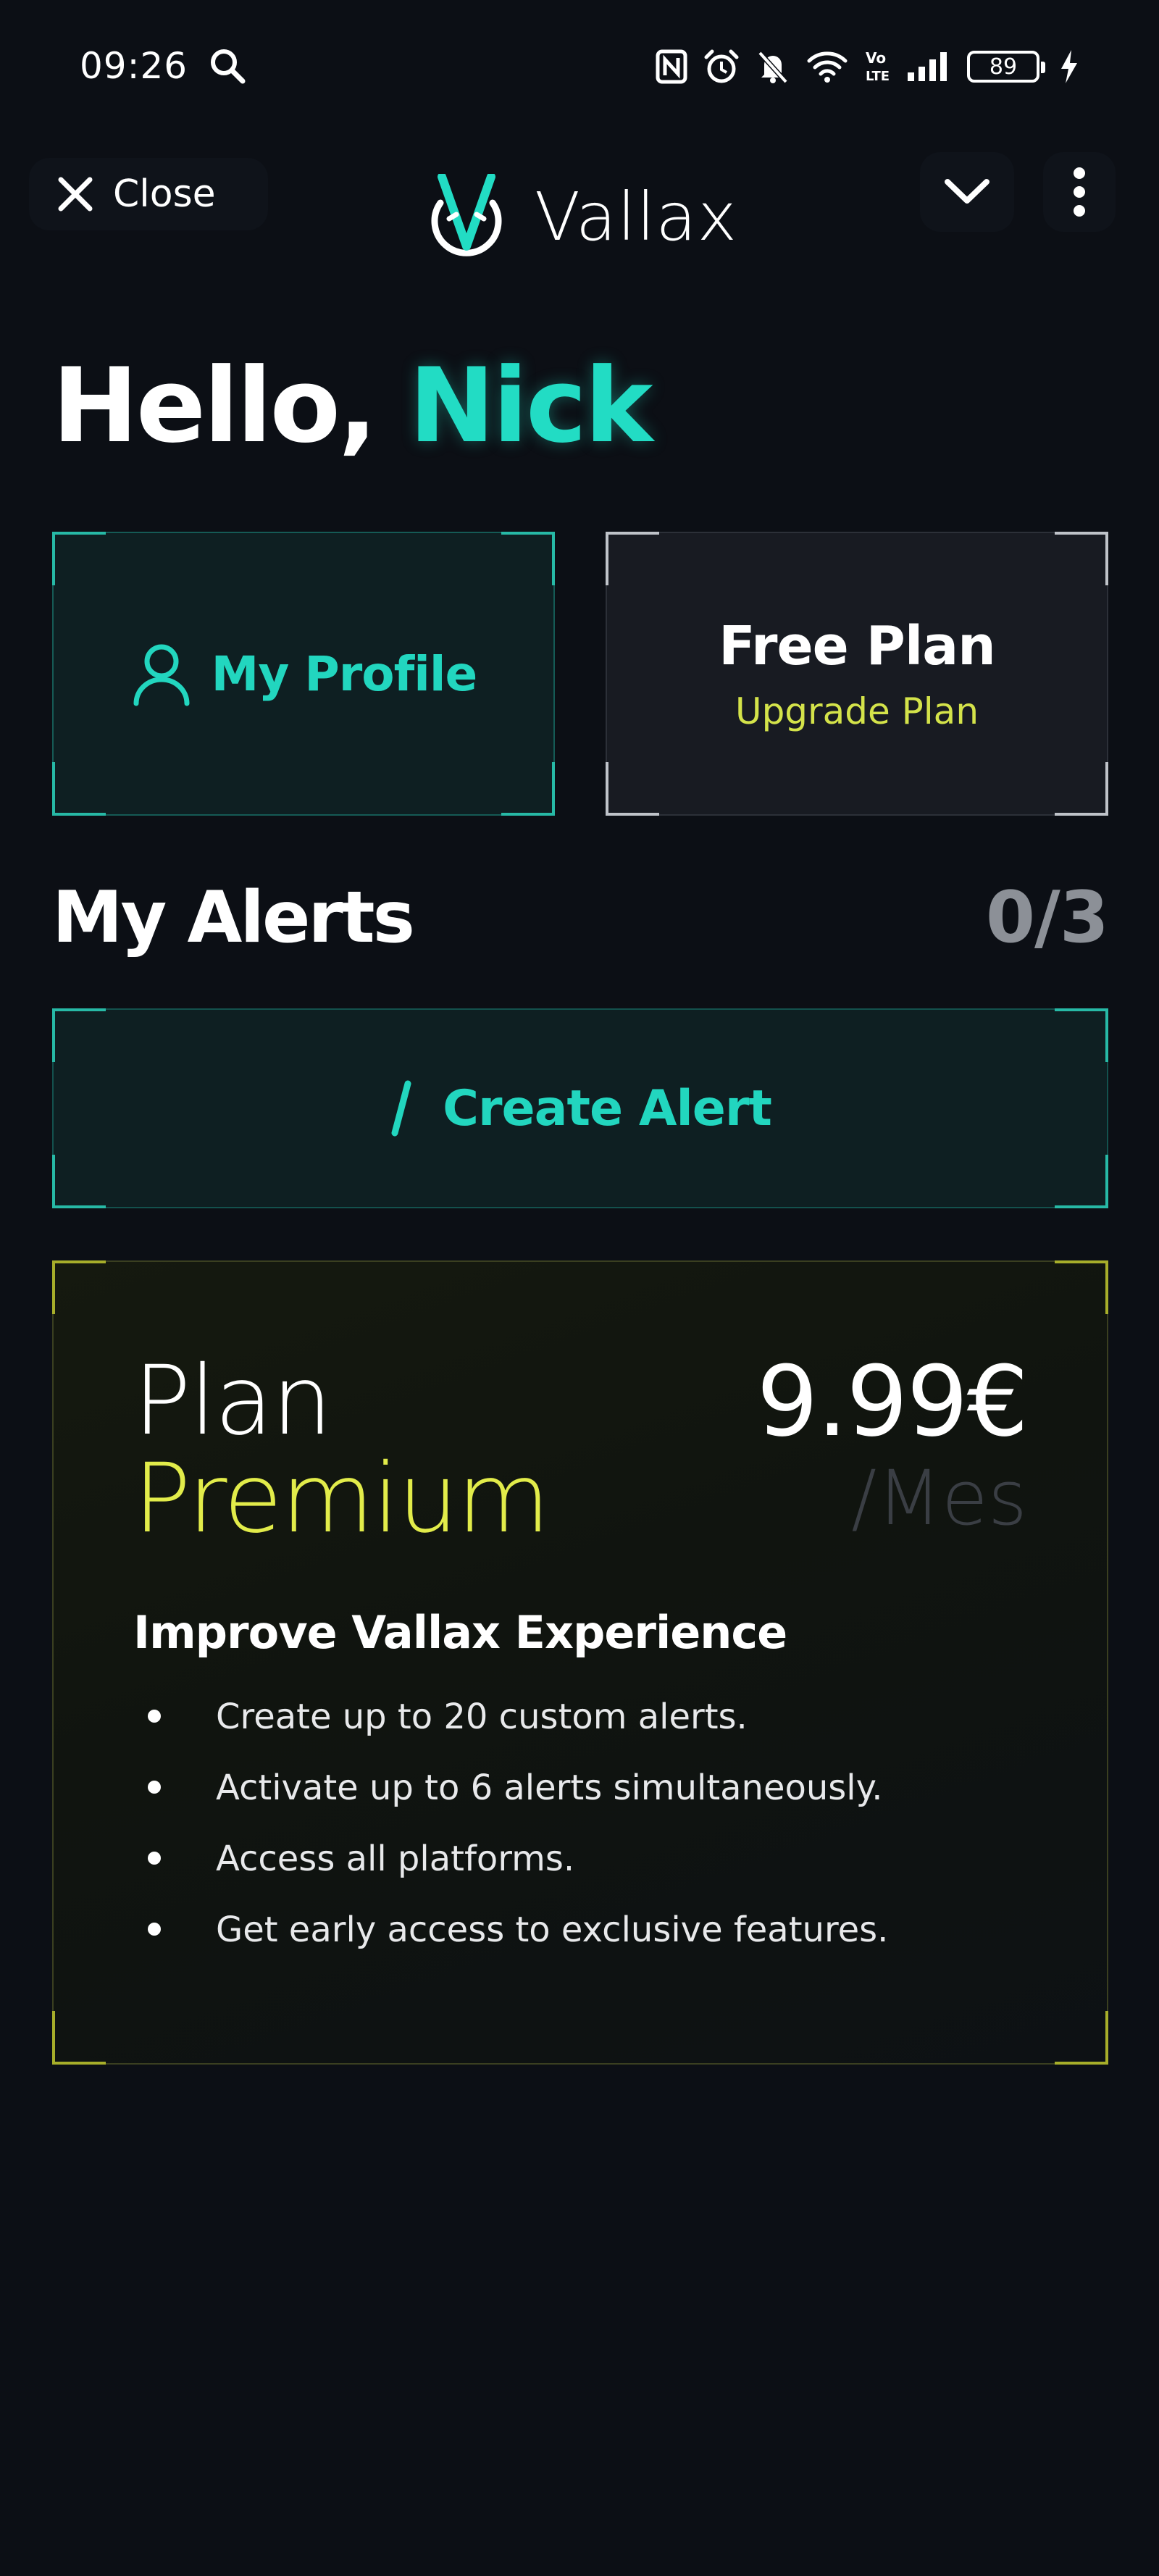 The width and height of the screenshot is (1159, 2576). What do you see at coordinates (215, 406) in the screenshot?
I see `greeting-prefix: Hello,` at bounding box center [215, 406].